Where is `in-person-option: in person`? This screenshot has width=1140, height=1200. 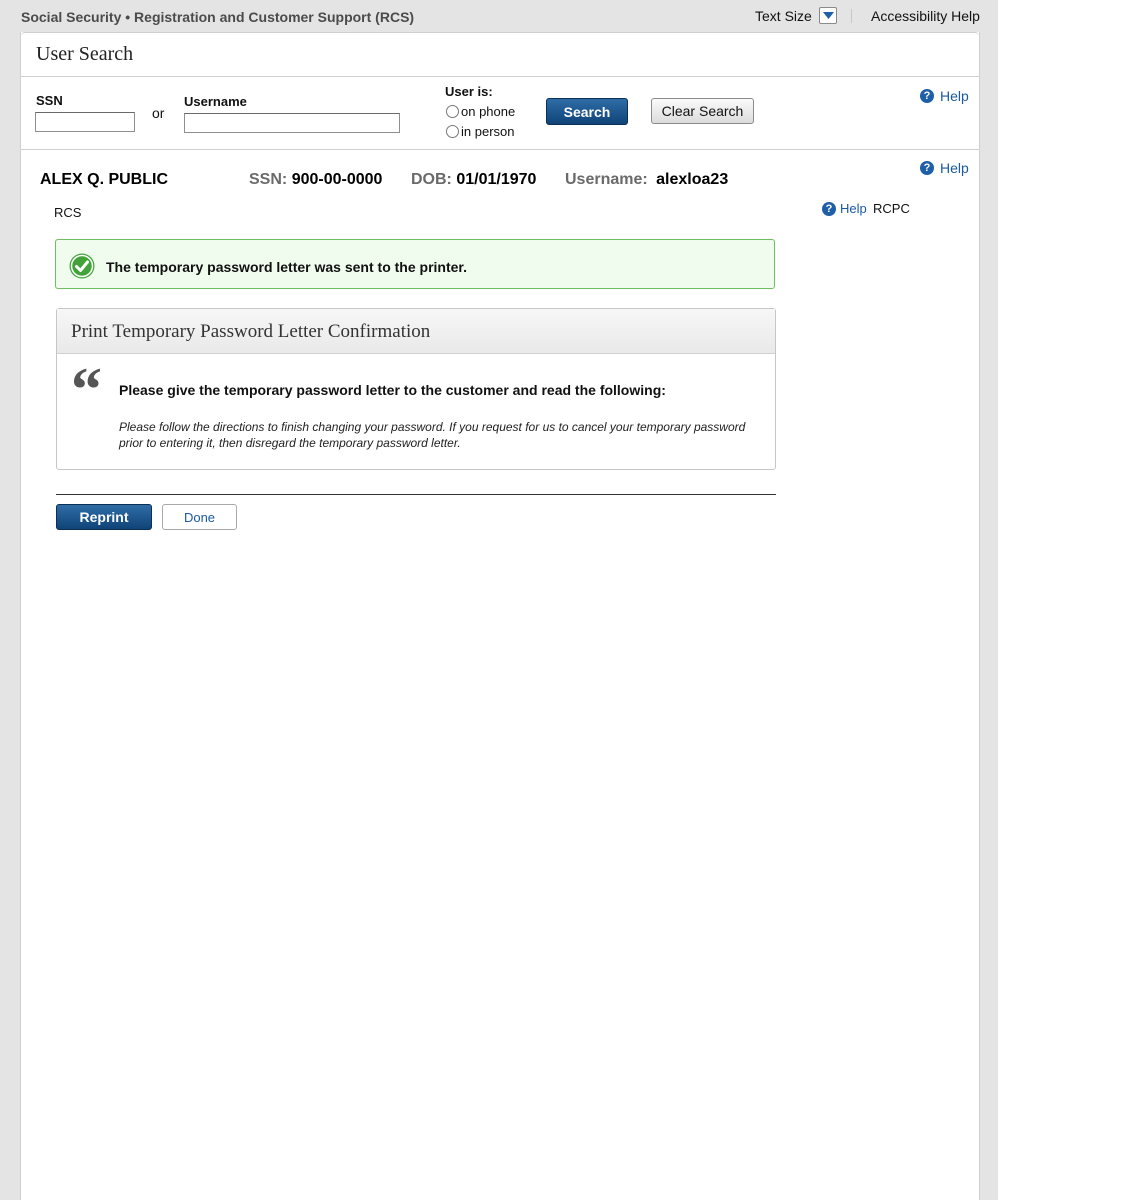
in-person-option: in person is located at coordinates (480, 131).